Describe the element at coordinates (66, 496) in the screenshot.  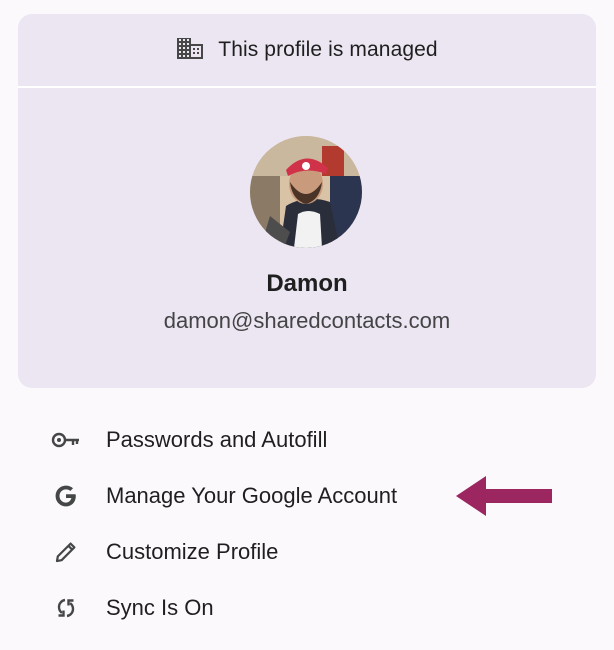
I see `google-icon` at that location.